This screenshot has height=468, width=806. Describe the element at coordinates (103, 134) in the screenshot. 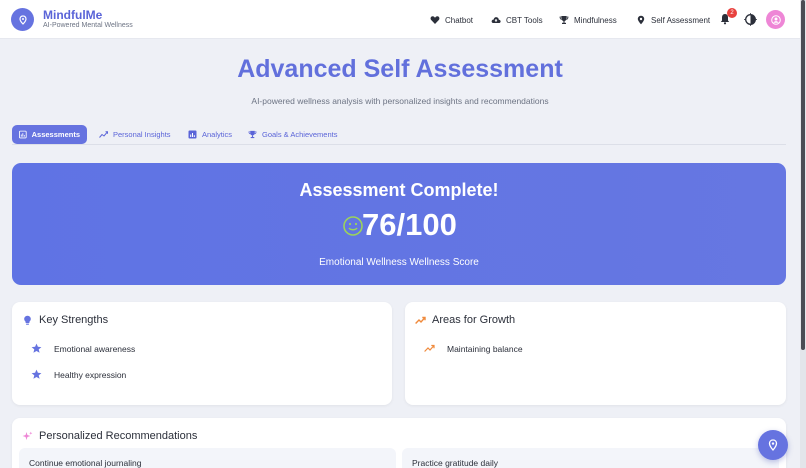

I see `trend-icon` at that location.